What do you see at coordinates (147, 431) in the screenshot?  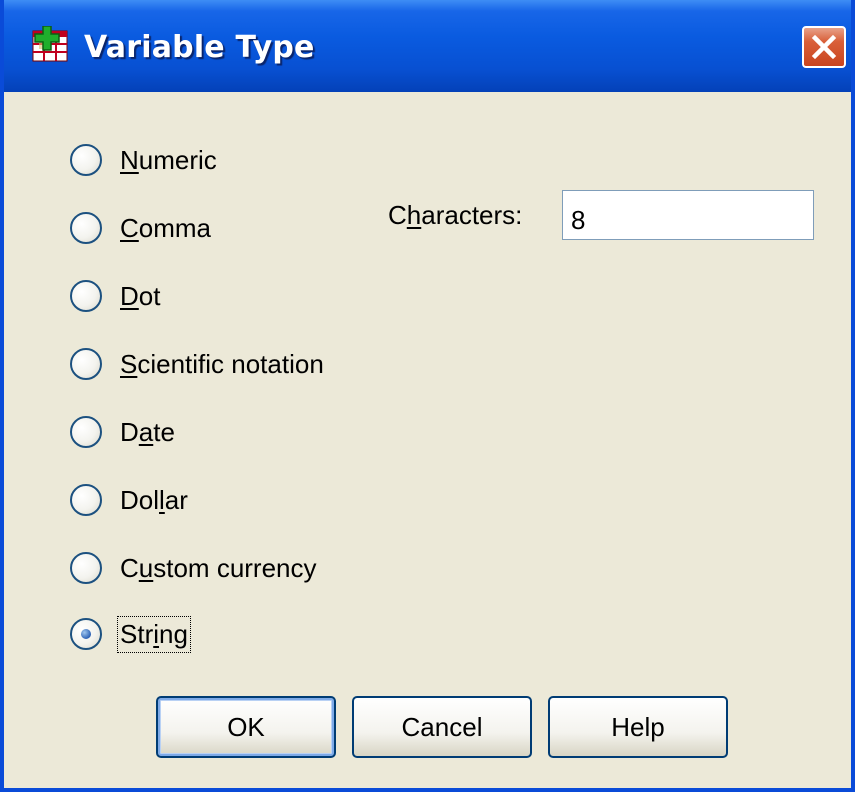 I see `type-option-label: Date` at bounding box center [147, 431].